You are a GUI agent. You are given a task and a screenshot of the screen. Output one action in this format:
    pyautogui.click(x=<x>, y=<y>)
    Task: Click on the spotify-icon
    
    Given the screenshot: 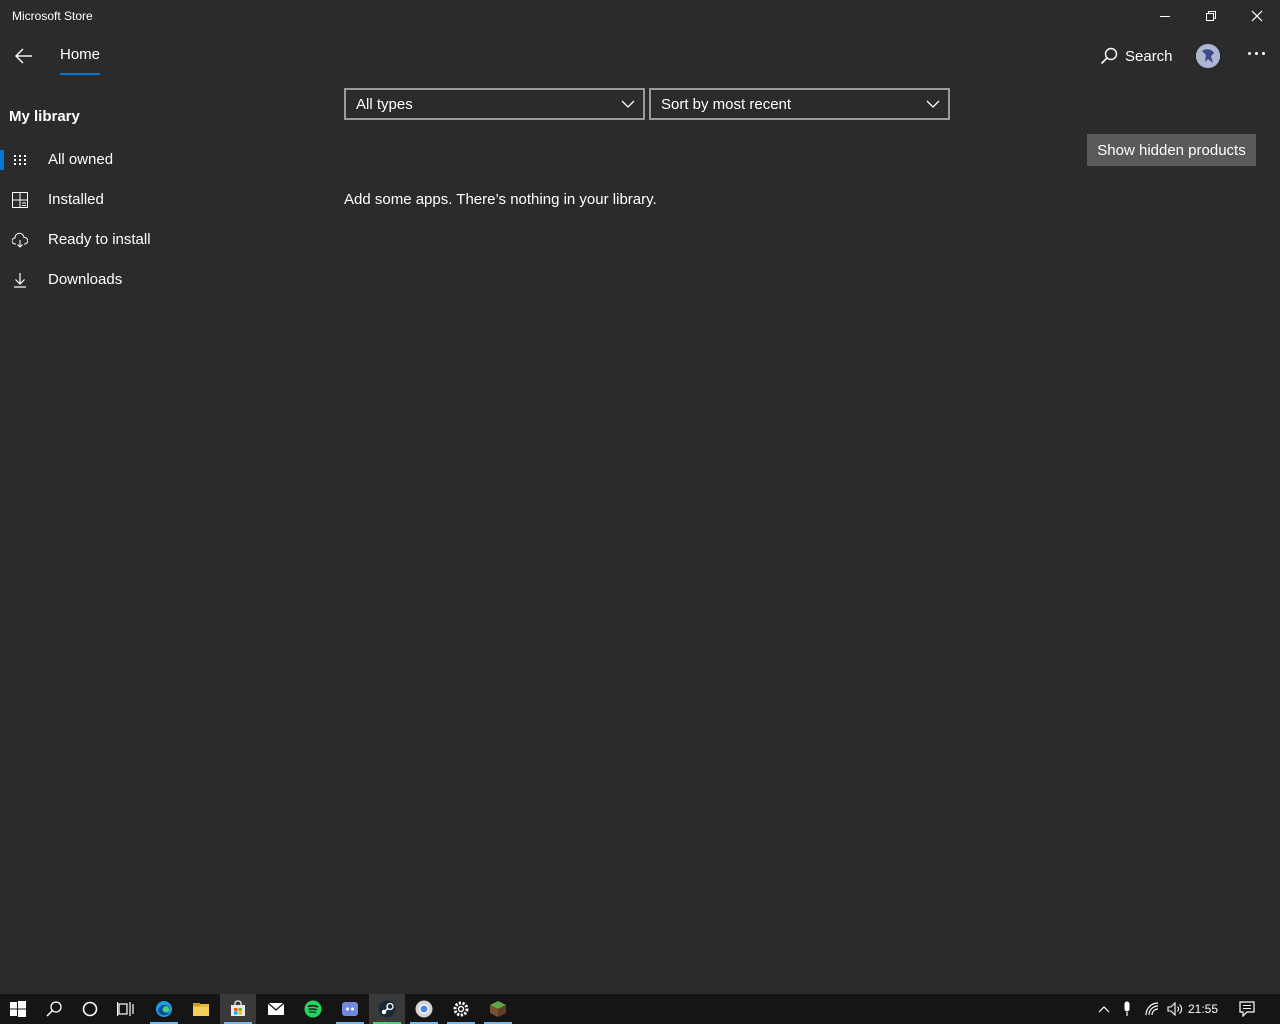 What is the action you would take?
    pyautogui.click(x=313, y=1009)
    